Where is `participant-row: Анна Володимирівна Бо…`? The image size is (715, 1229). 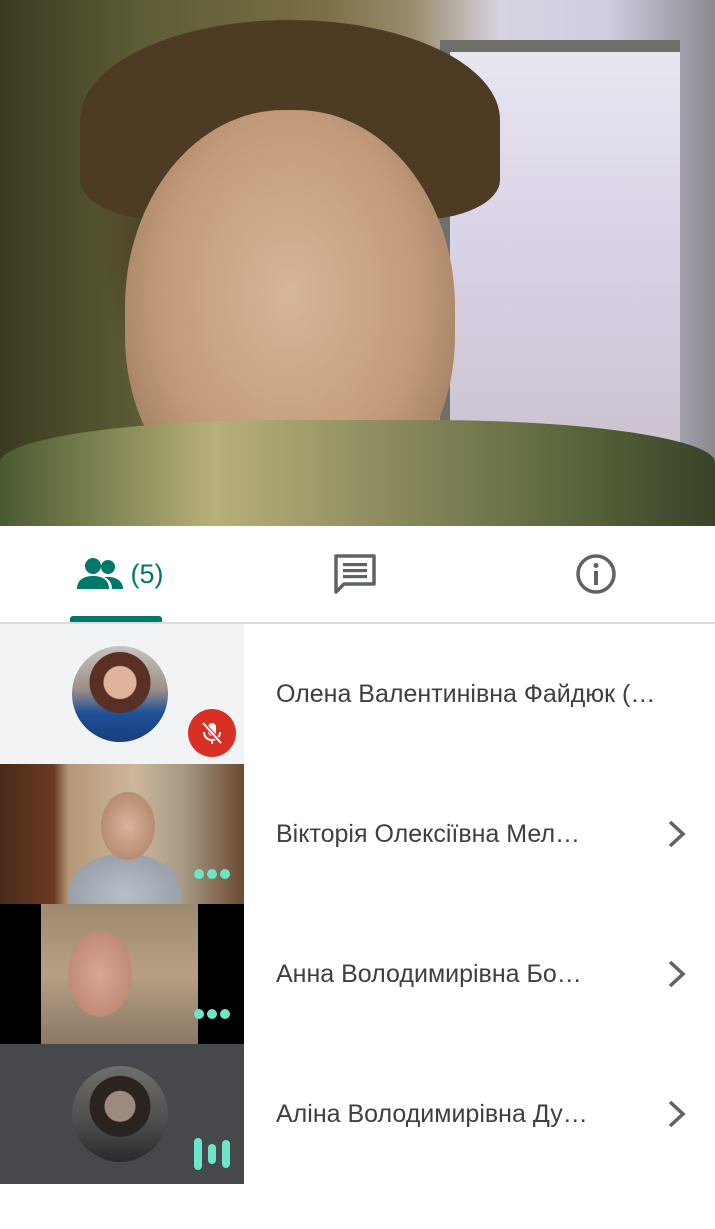
participant-row: Анна Володимирівна Бо… is located at coordinates (357, 974).